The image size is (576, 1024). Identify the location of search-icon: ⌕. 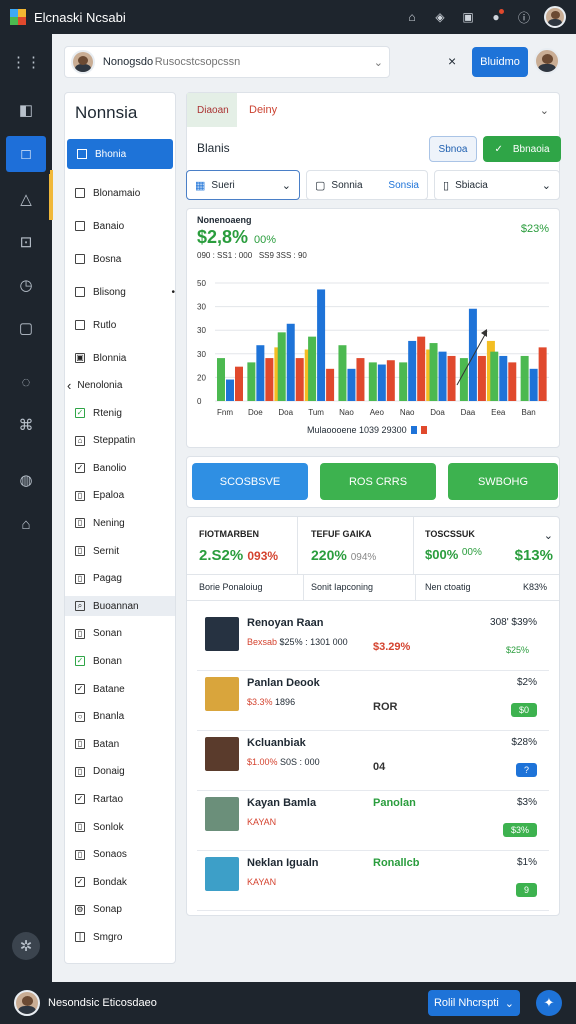
(80, 606).